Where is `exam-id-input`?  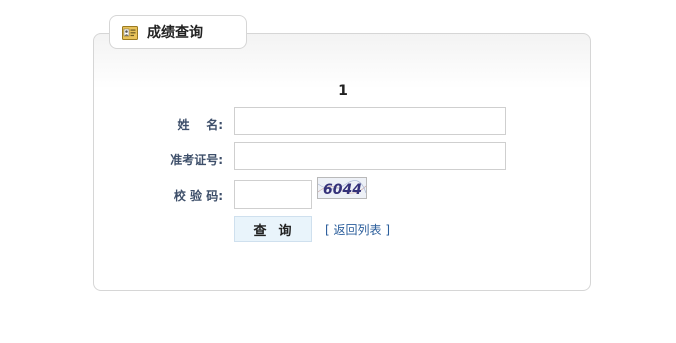
exam-id-input is located at coordinates (370, 156).